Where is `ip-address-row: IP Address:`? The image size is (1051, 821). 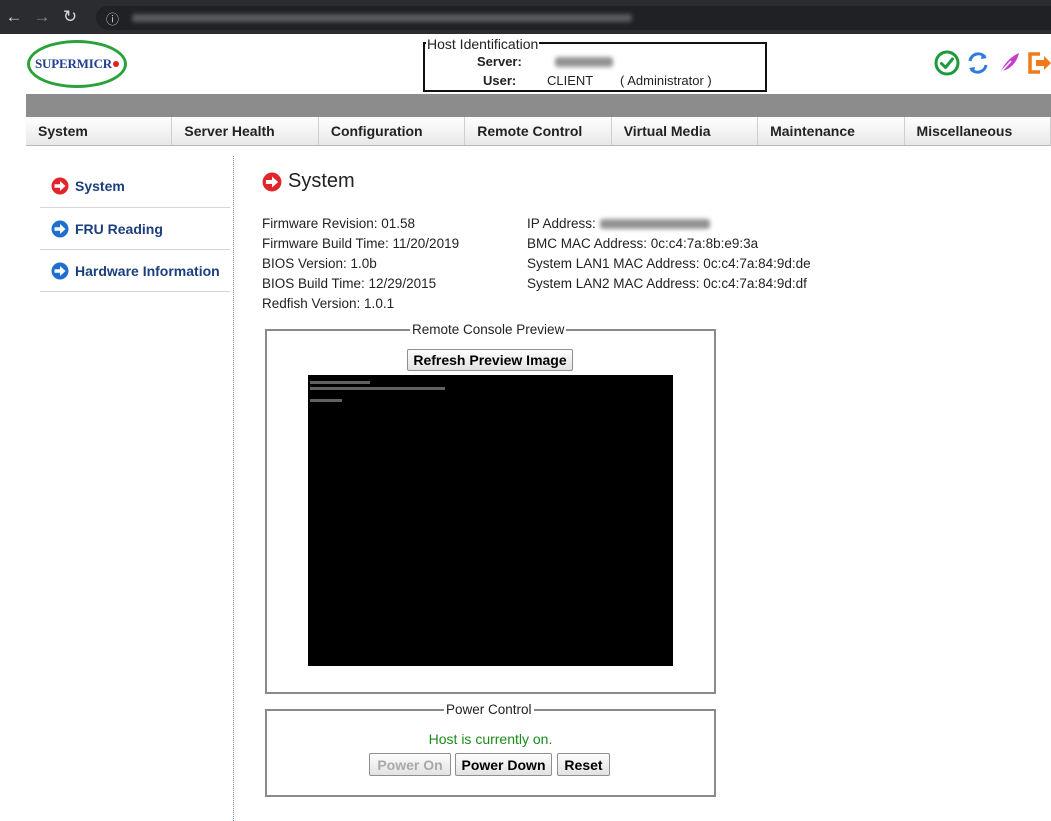 ip-address-row: IP Address: is located at coordinates (669, 224).